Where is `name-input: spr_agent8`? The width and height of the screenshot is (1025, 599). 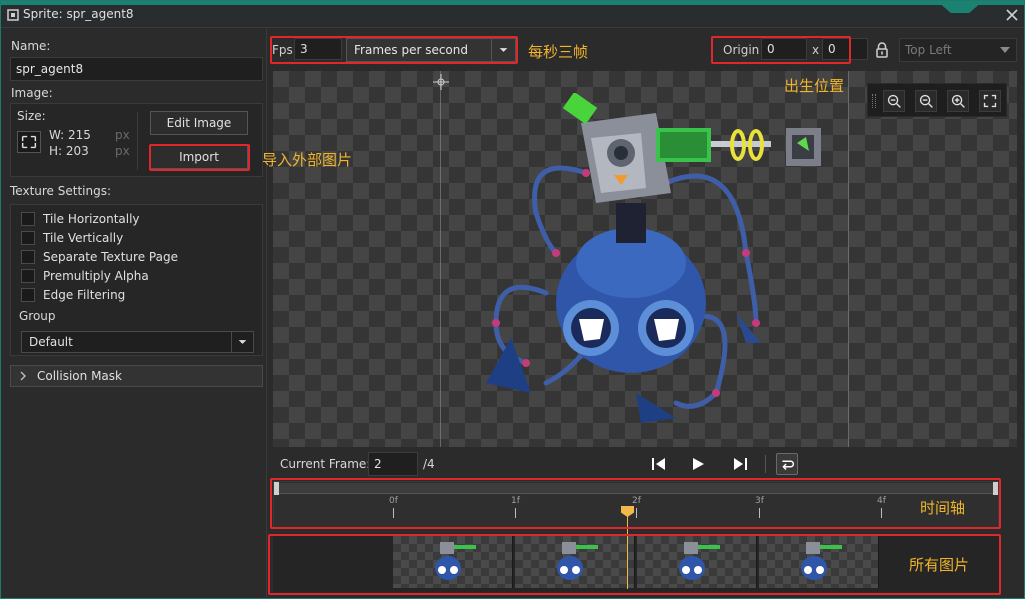 name-input: spr_agent8 is located at coordinates (136, 69).